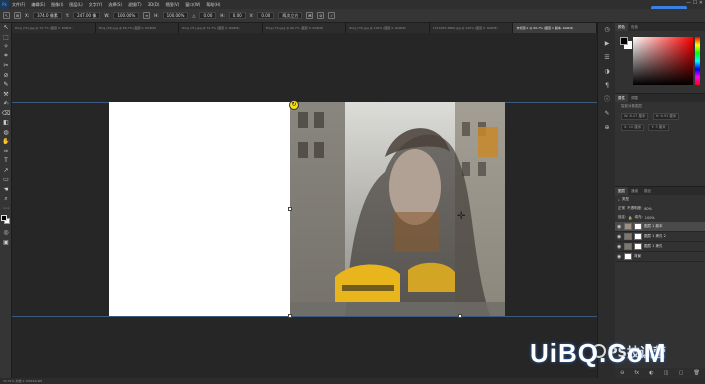 The image size is (705, 384). What do you see at coordinates (624, 41) in the screenshot?
I see `panel-foreground-swatch` at bounding box center [624, 41].